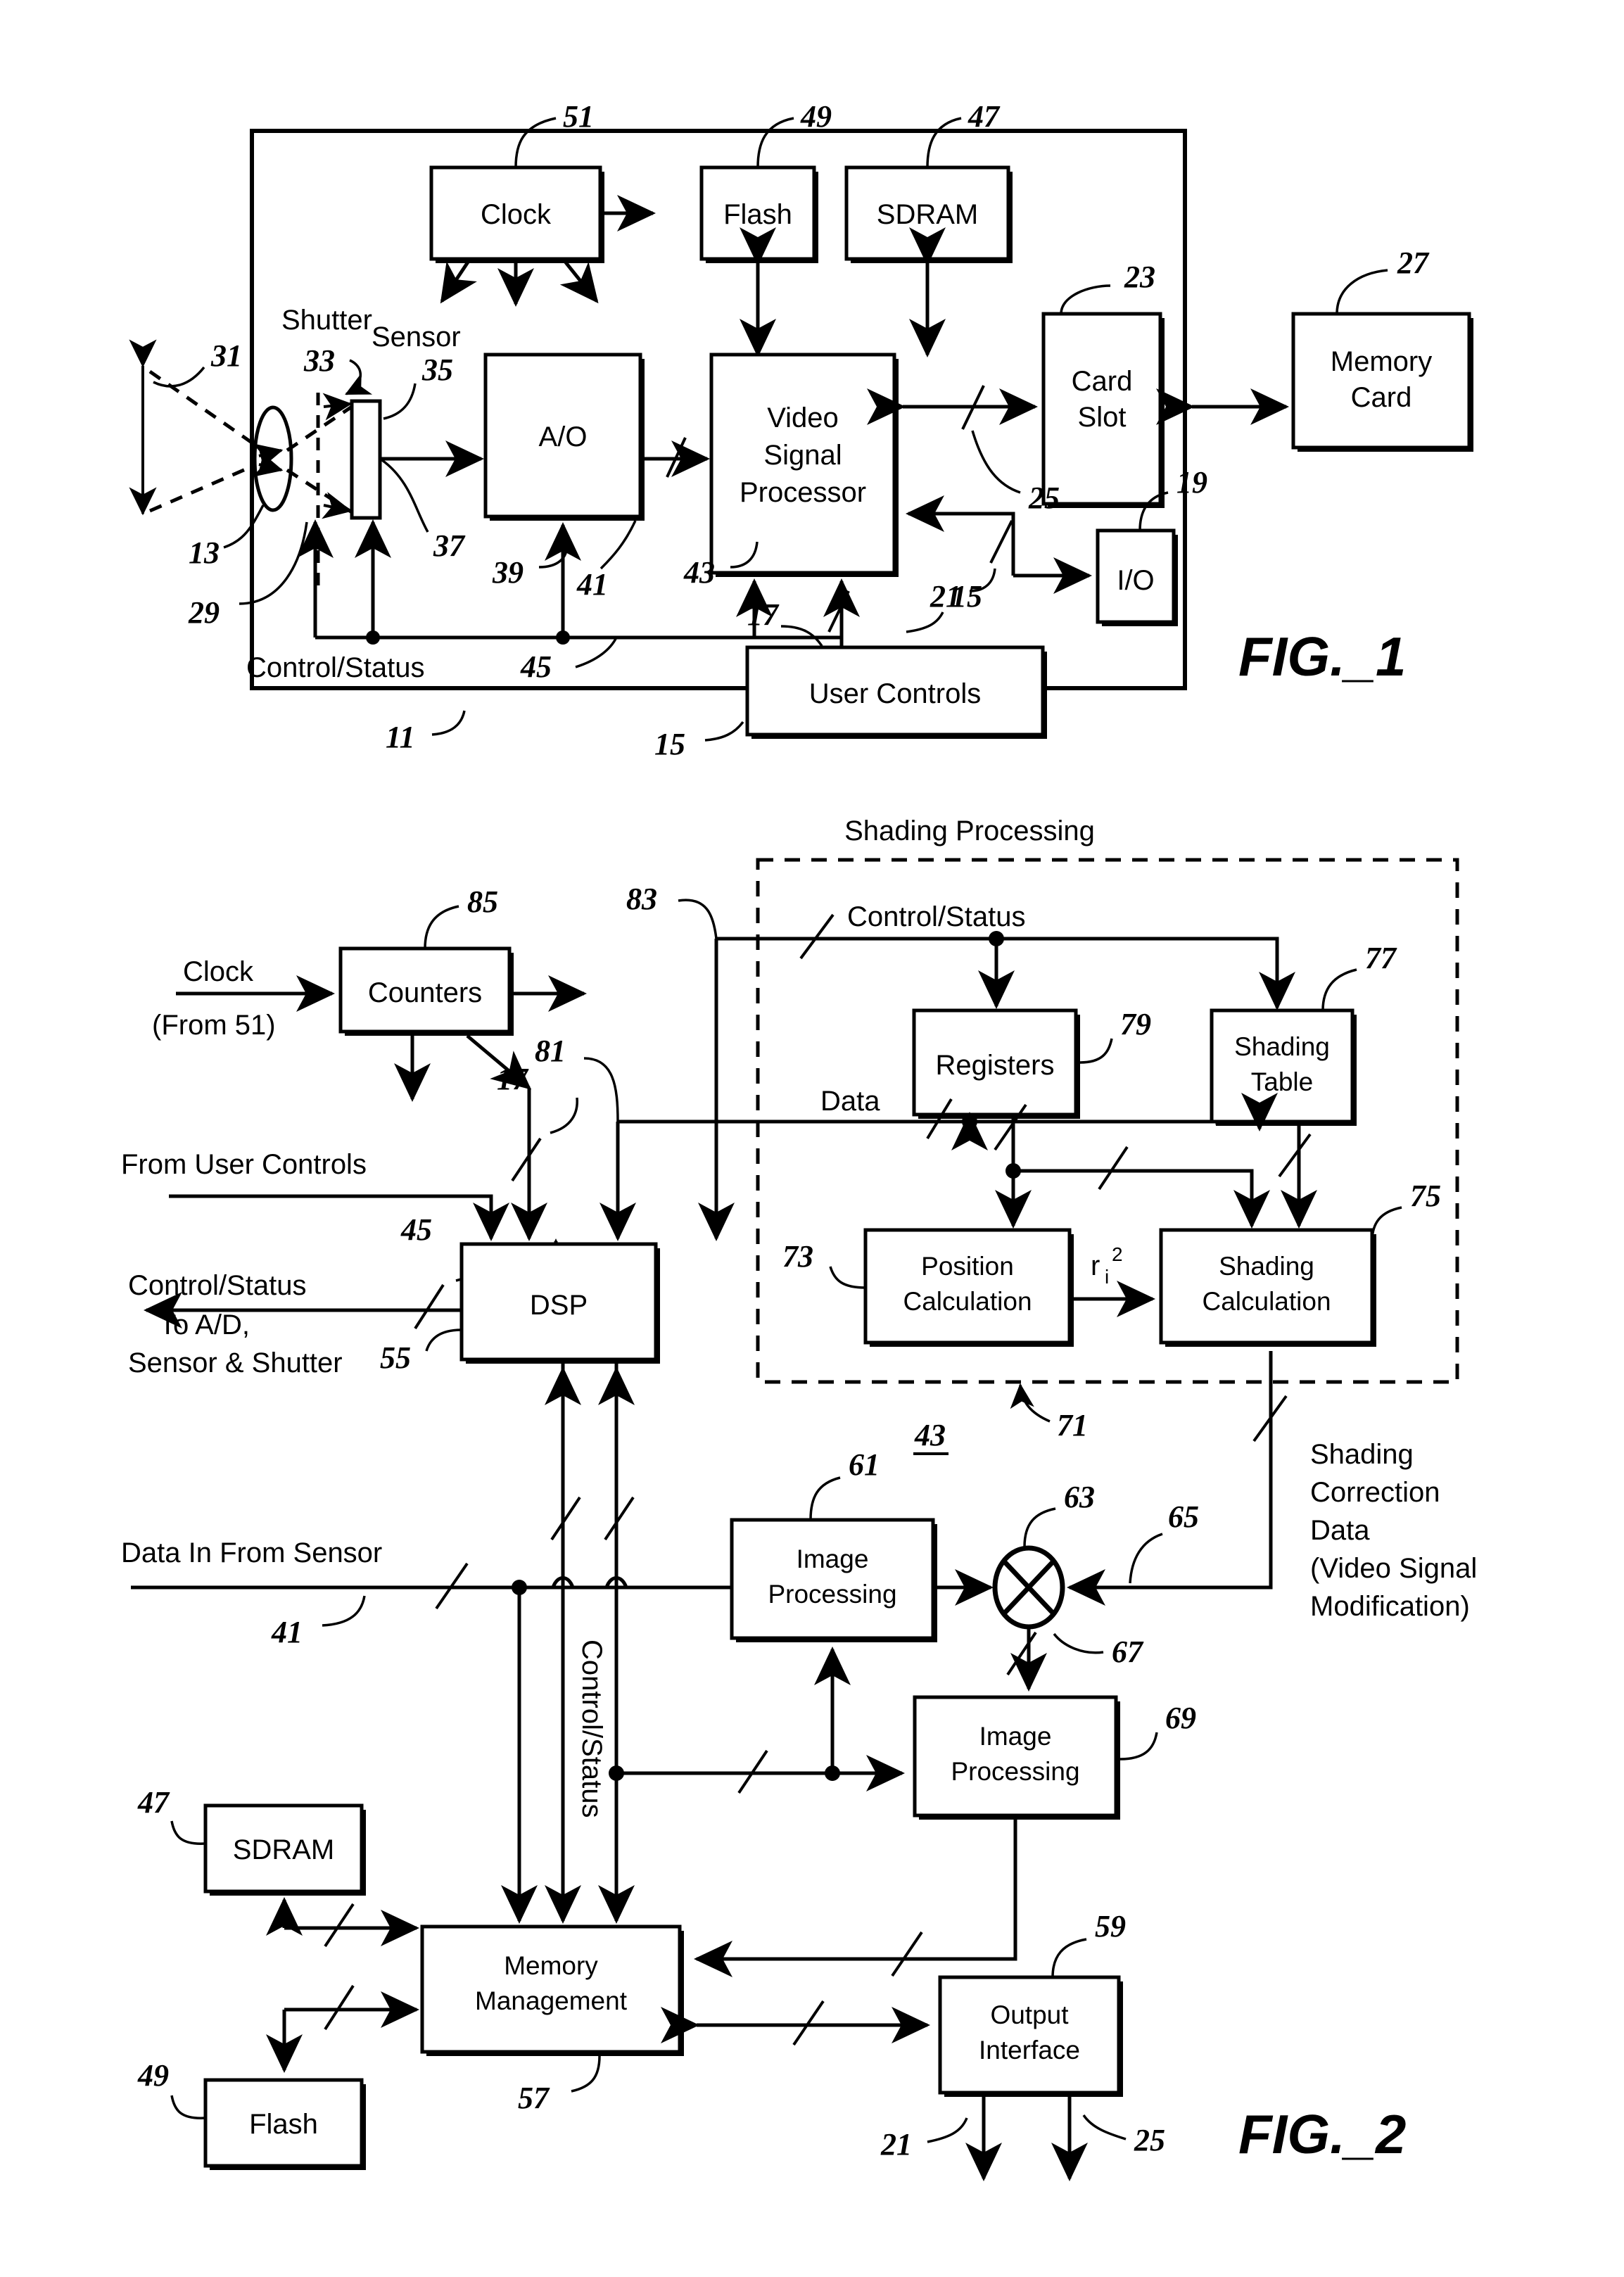  I want to click on fig2-ref-85: 85, so click(482, 901).